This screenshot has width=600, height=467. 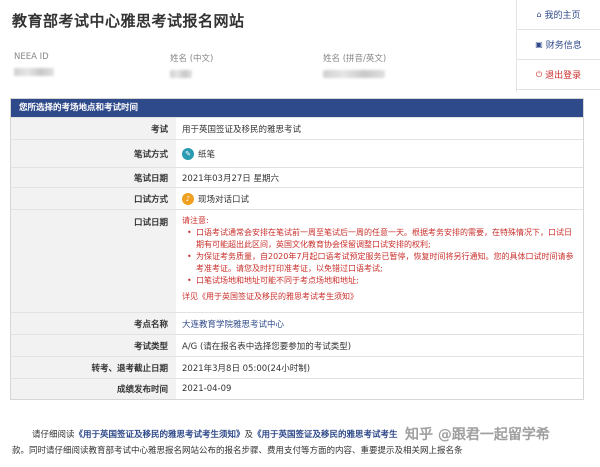 I want to click on sidebar-item-label: 退出登录, so click(x=563, y=76).